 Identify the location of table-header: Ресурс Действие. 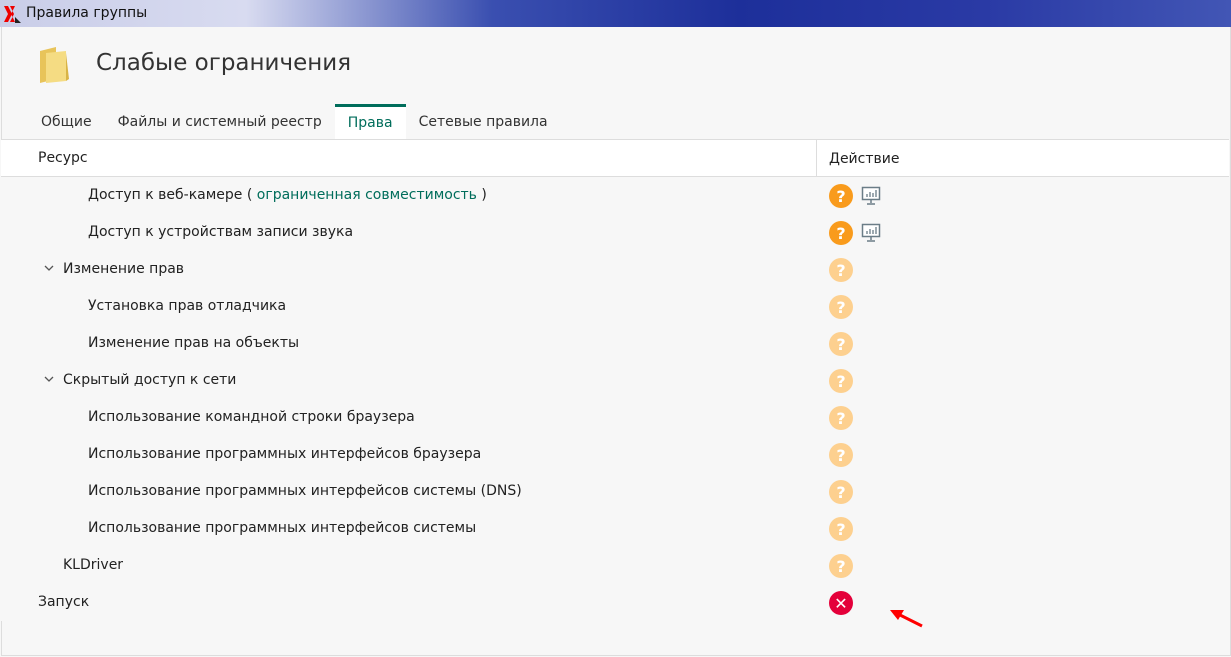
(615, 158).